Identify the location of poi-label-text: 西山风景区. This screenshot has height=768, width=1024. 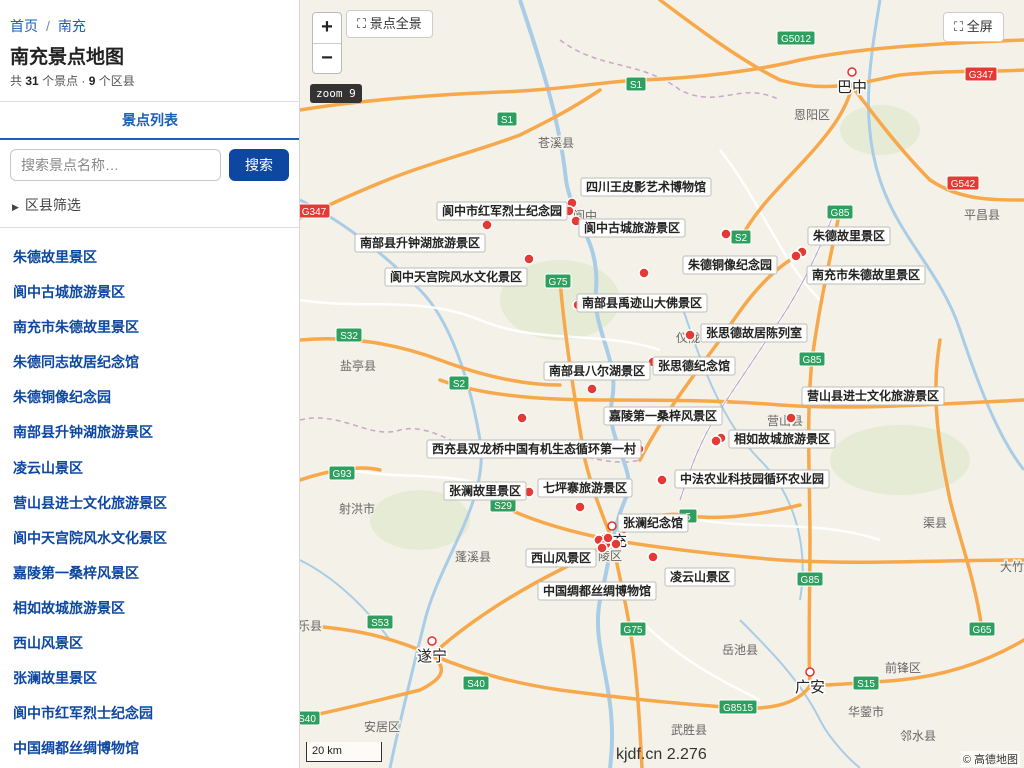
(561, 557).